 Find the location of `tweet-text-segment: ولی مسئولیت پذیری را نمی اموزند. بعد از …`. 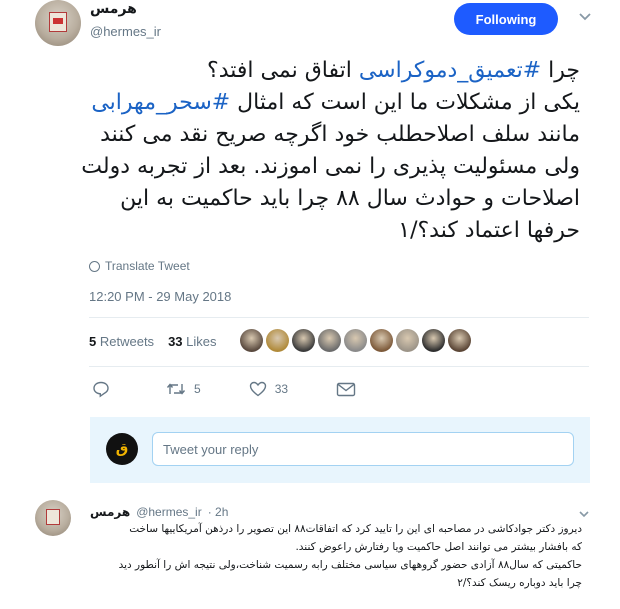

tweet-text-segment: ولی مسئولیت پذیری را نمی اموزند. بعد از … is located at coordinates (330, 166).